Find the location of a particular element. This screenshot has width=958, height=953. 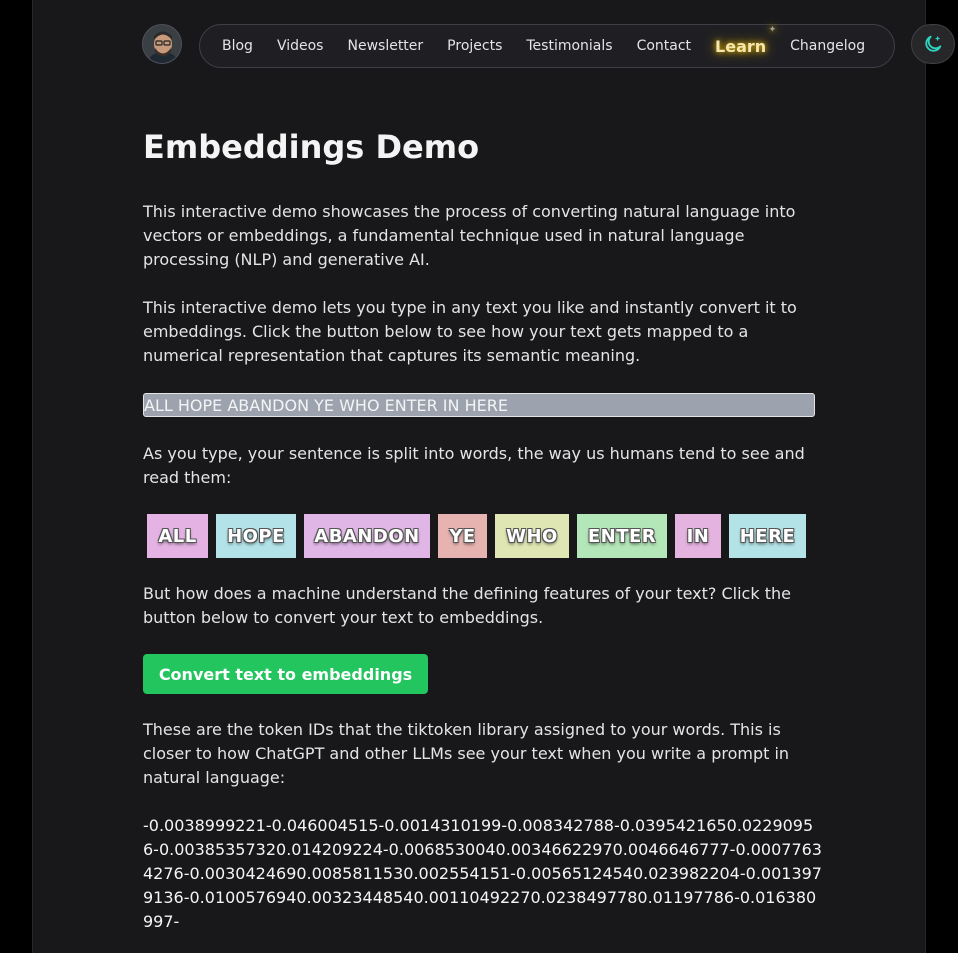

token-chip: HERE is located at coordinates (767, 536).